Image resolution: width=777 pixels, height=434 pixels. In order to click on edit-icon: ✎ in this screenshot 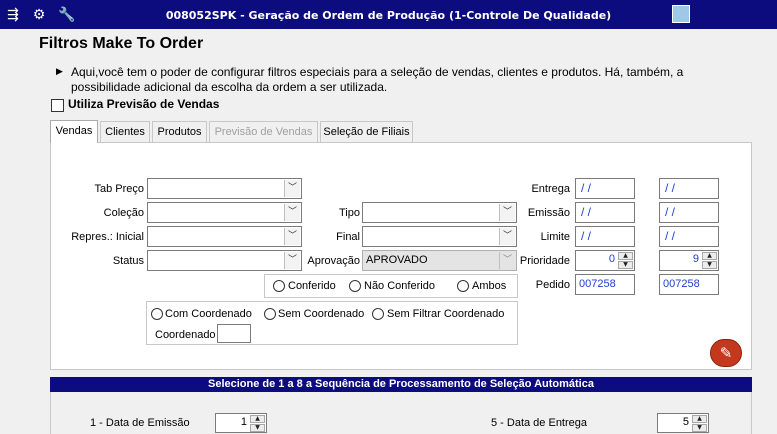, I will do `click(726, 353)`.